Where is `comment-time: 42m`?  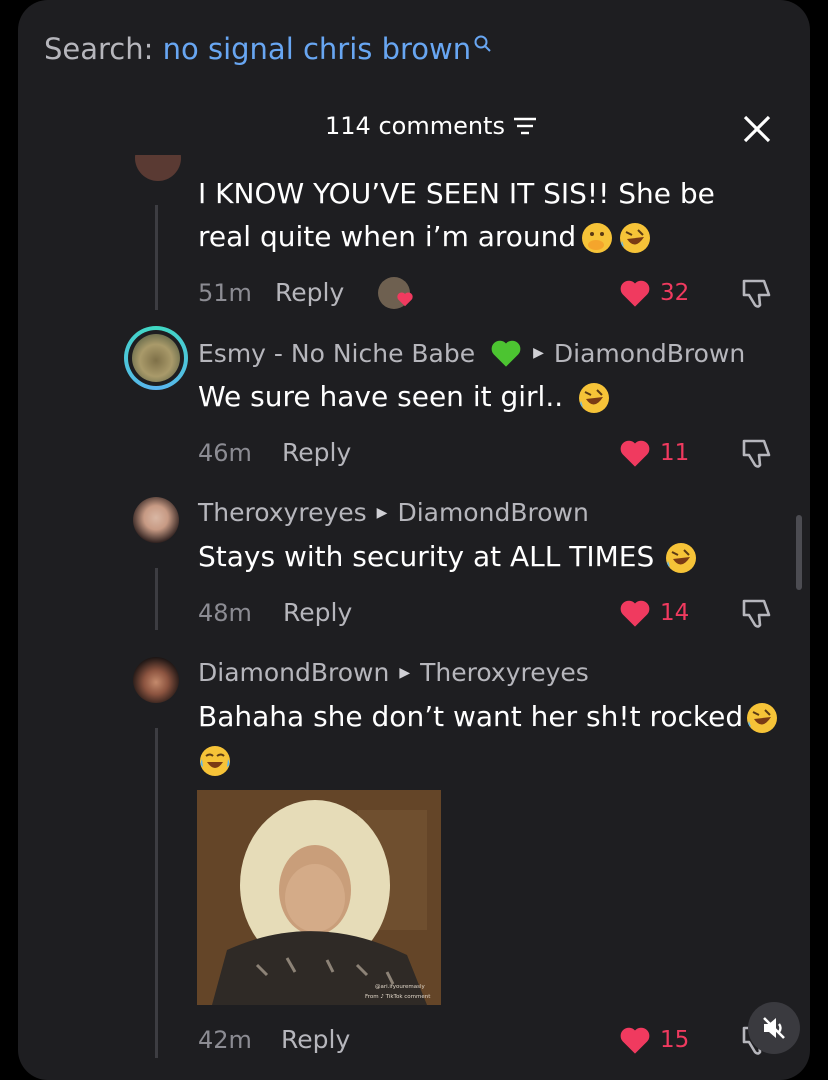
comment-time: 42m is located at coordinates (225, 1040).